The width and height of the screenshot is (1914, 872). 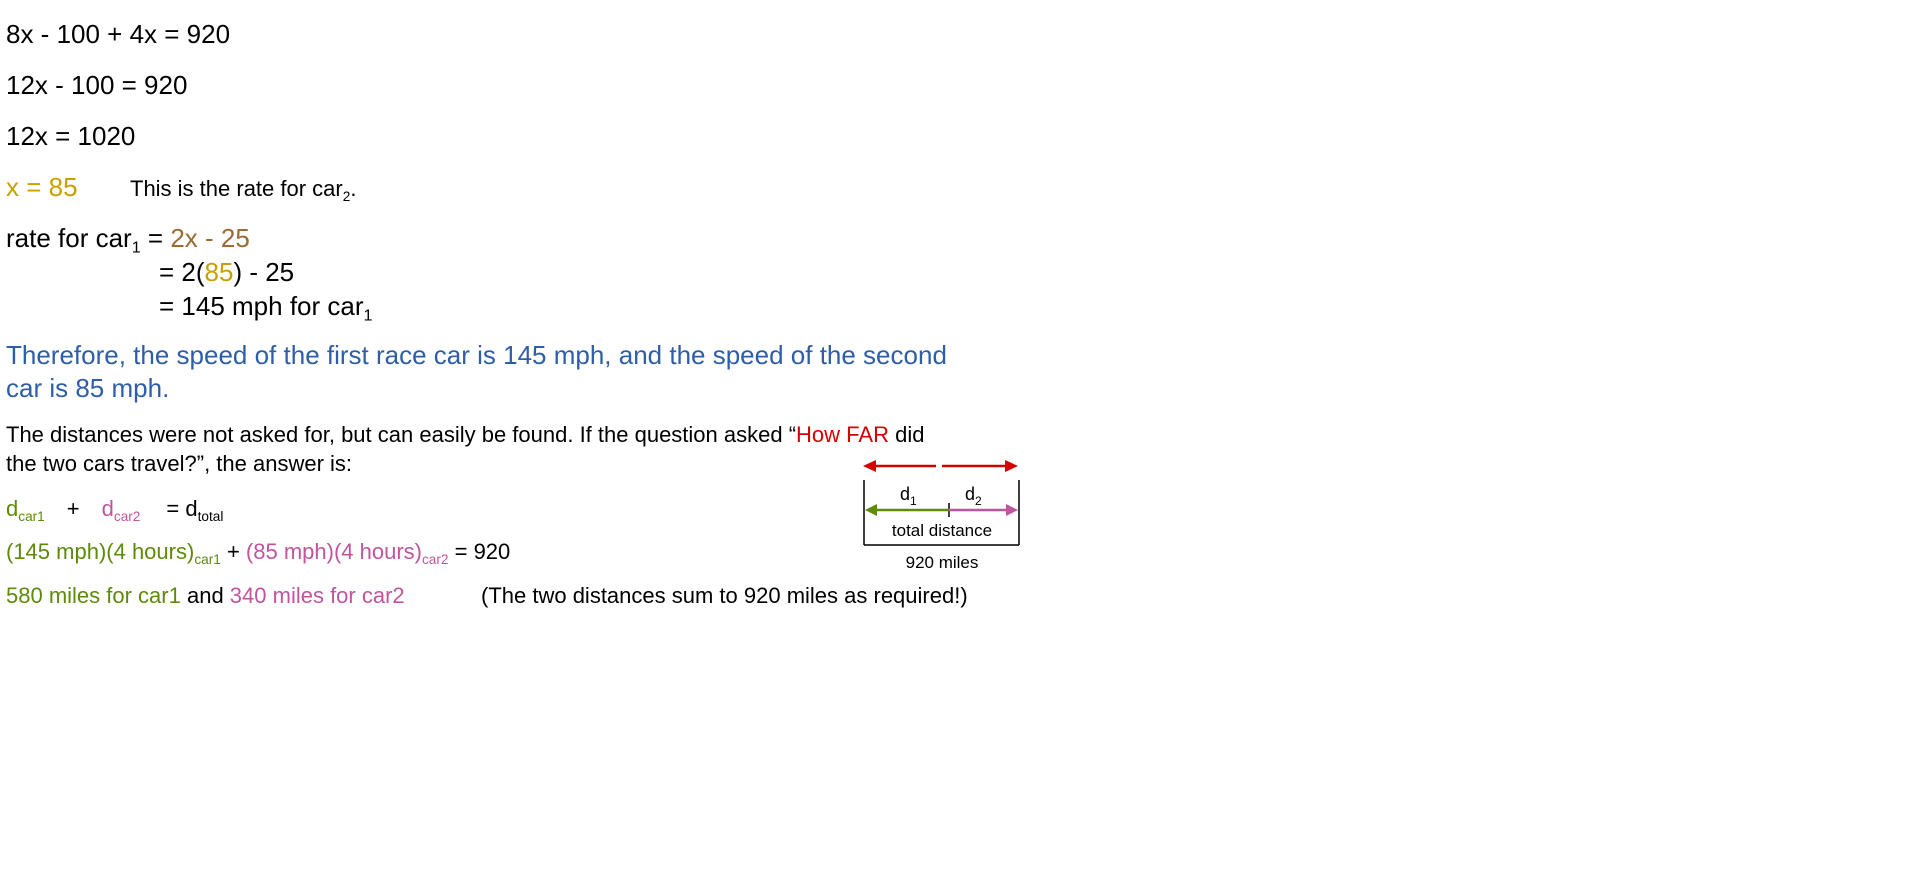 I want to click on substitution-car2-subscript: car2, so click(x=435, y=559).